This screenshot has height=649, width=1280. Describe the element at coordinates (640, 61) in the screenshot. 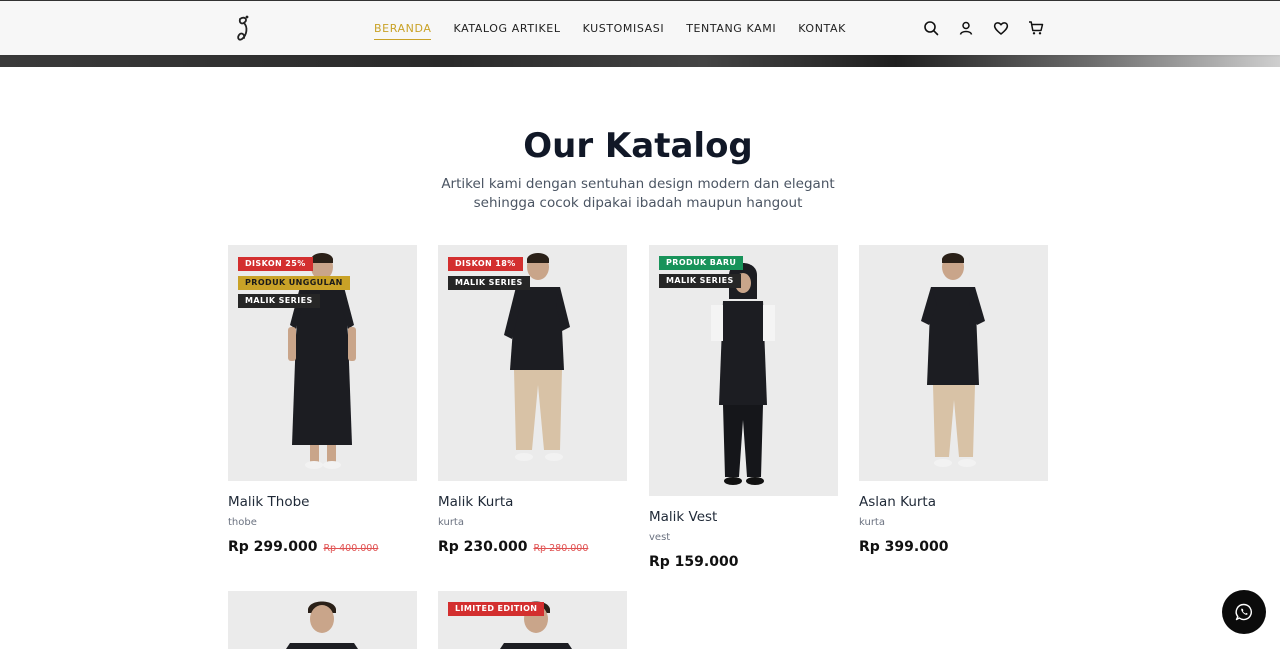

I see `hero-image-edge` at that location.